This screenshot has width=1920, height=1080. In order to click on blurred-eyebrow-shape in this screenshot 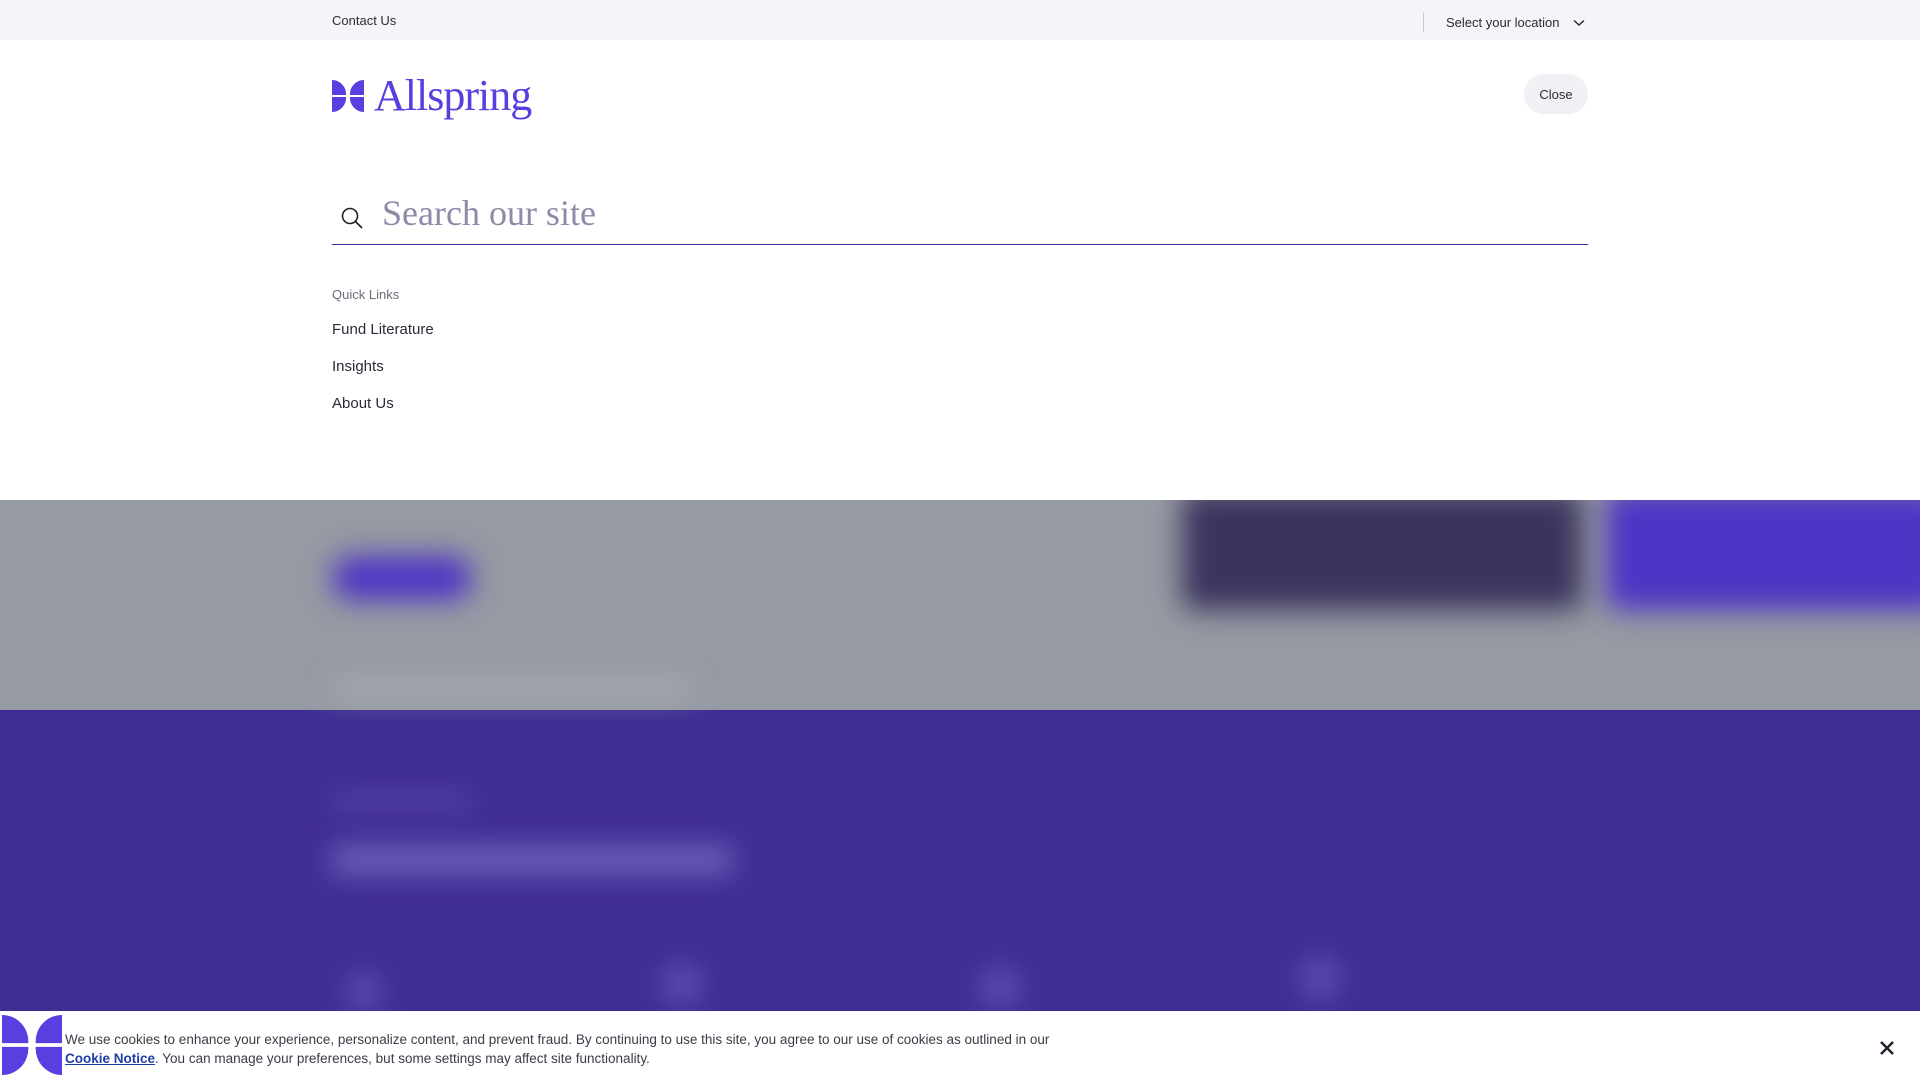, I will do `click(402, 802)`.